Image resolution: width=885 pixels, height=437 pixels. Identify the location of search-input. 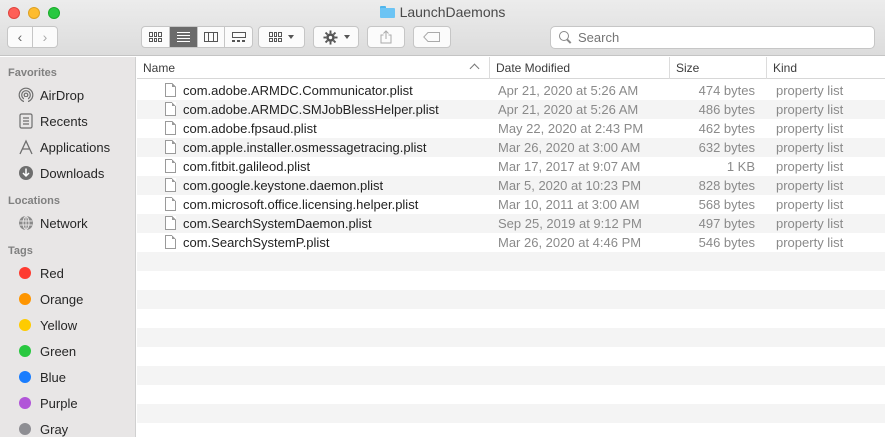
(718, 37).